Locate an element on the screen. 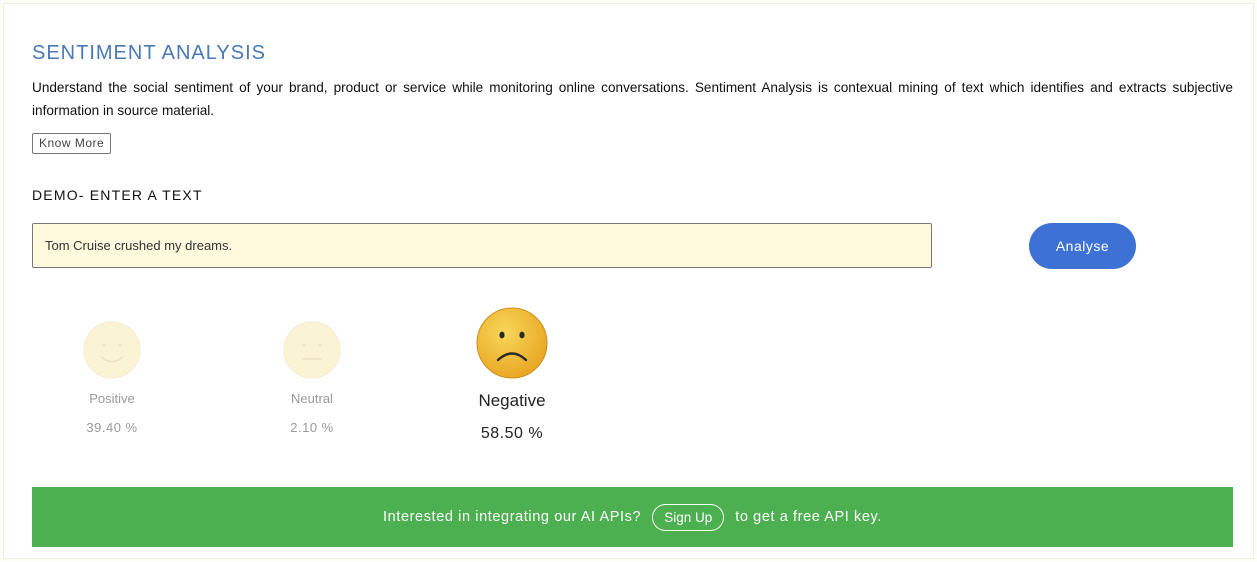 The image size is (1257, 562). know-more-button: Know More is located at coordinates (72, 143).